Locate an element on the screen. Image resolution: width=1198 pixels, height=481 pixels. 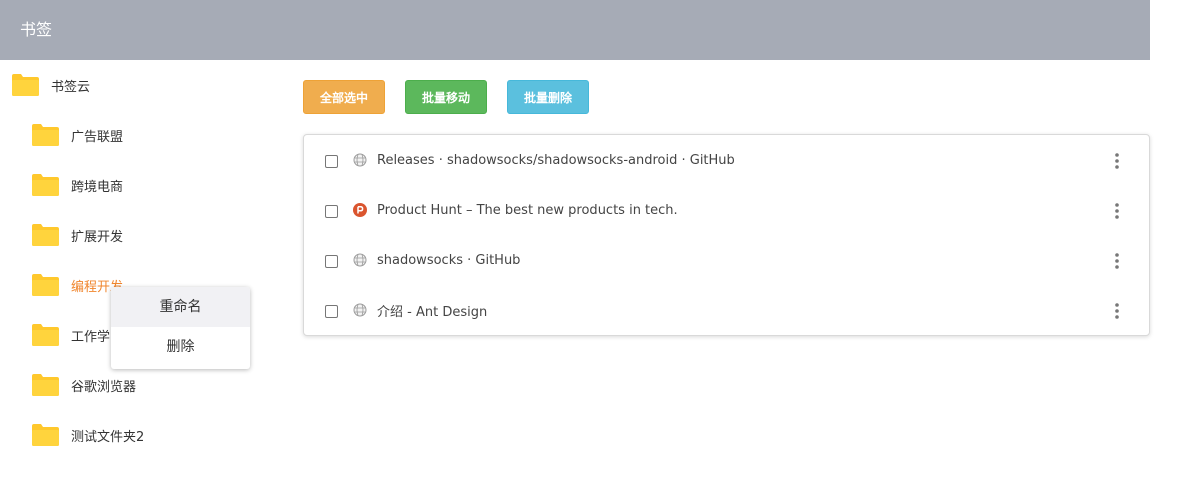
tree-item-label: 测试文件夹2 is located at coordinates (108, 437).